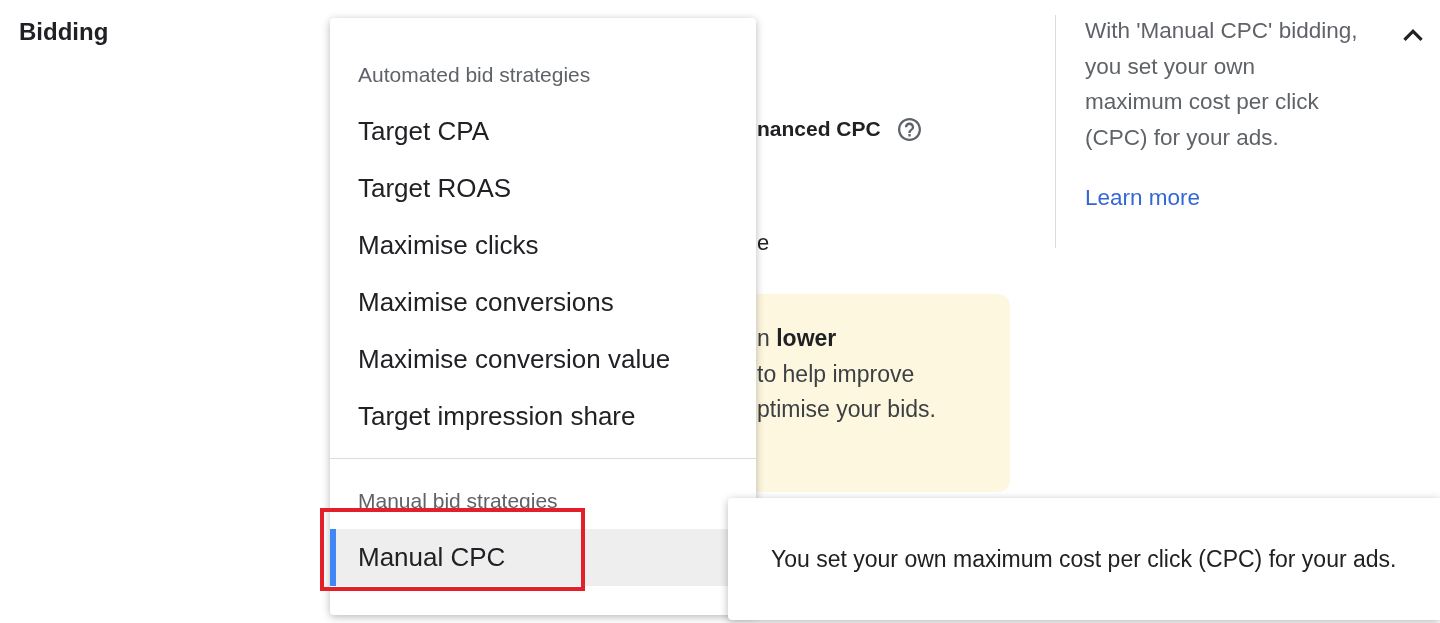 The width and height of the screenshot is (1440, 623). I want to click on learn-more-link: Learn more, so click(1143, 198).